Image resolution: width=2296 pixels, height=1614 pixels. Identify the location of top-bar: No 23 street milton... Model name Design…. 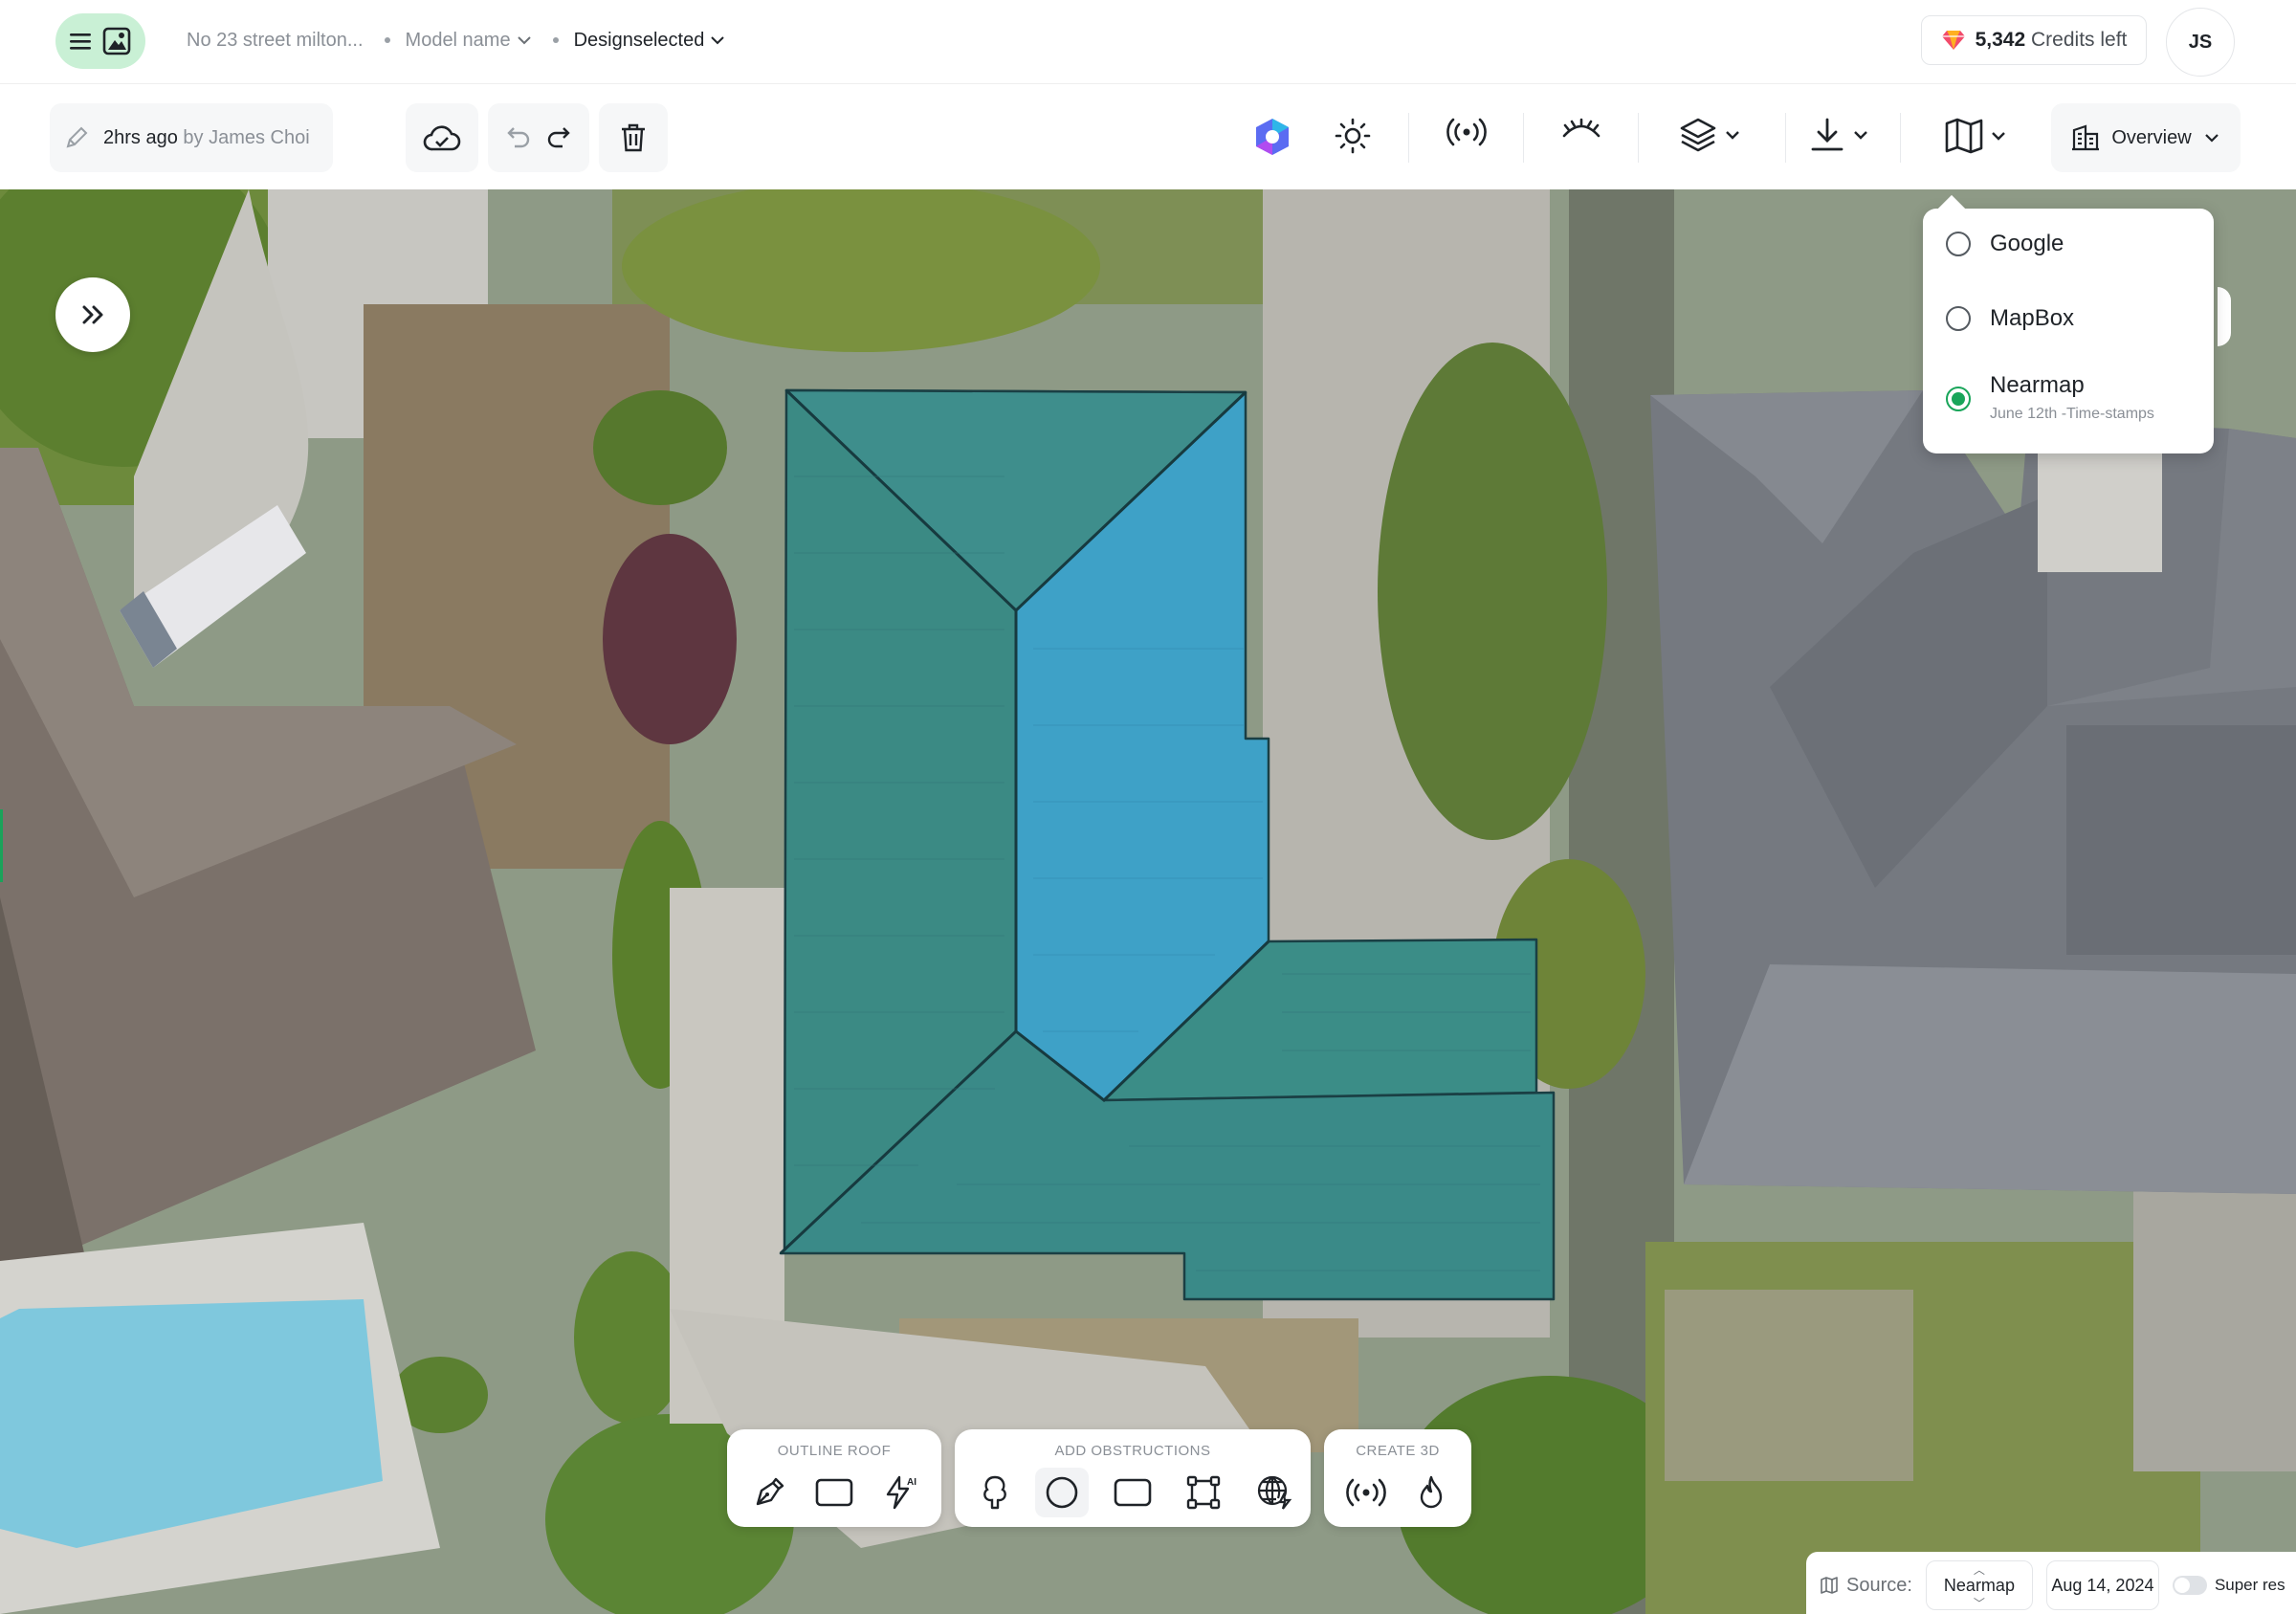
(1148, 42).